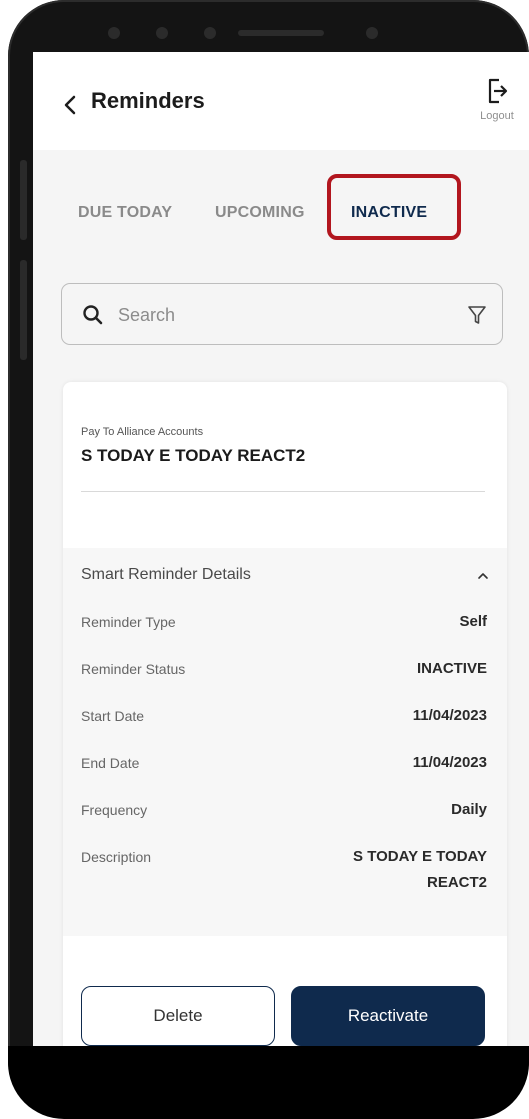 The image size is (529, 1119). Describe the element at coordinates (148, 100) in the screenshot. I see `page-title: Reminders` at that location.